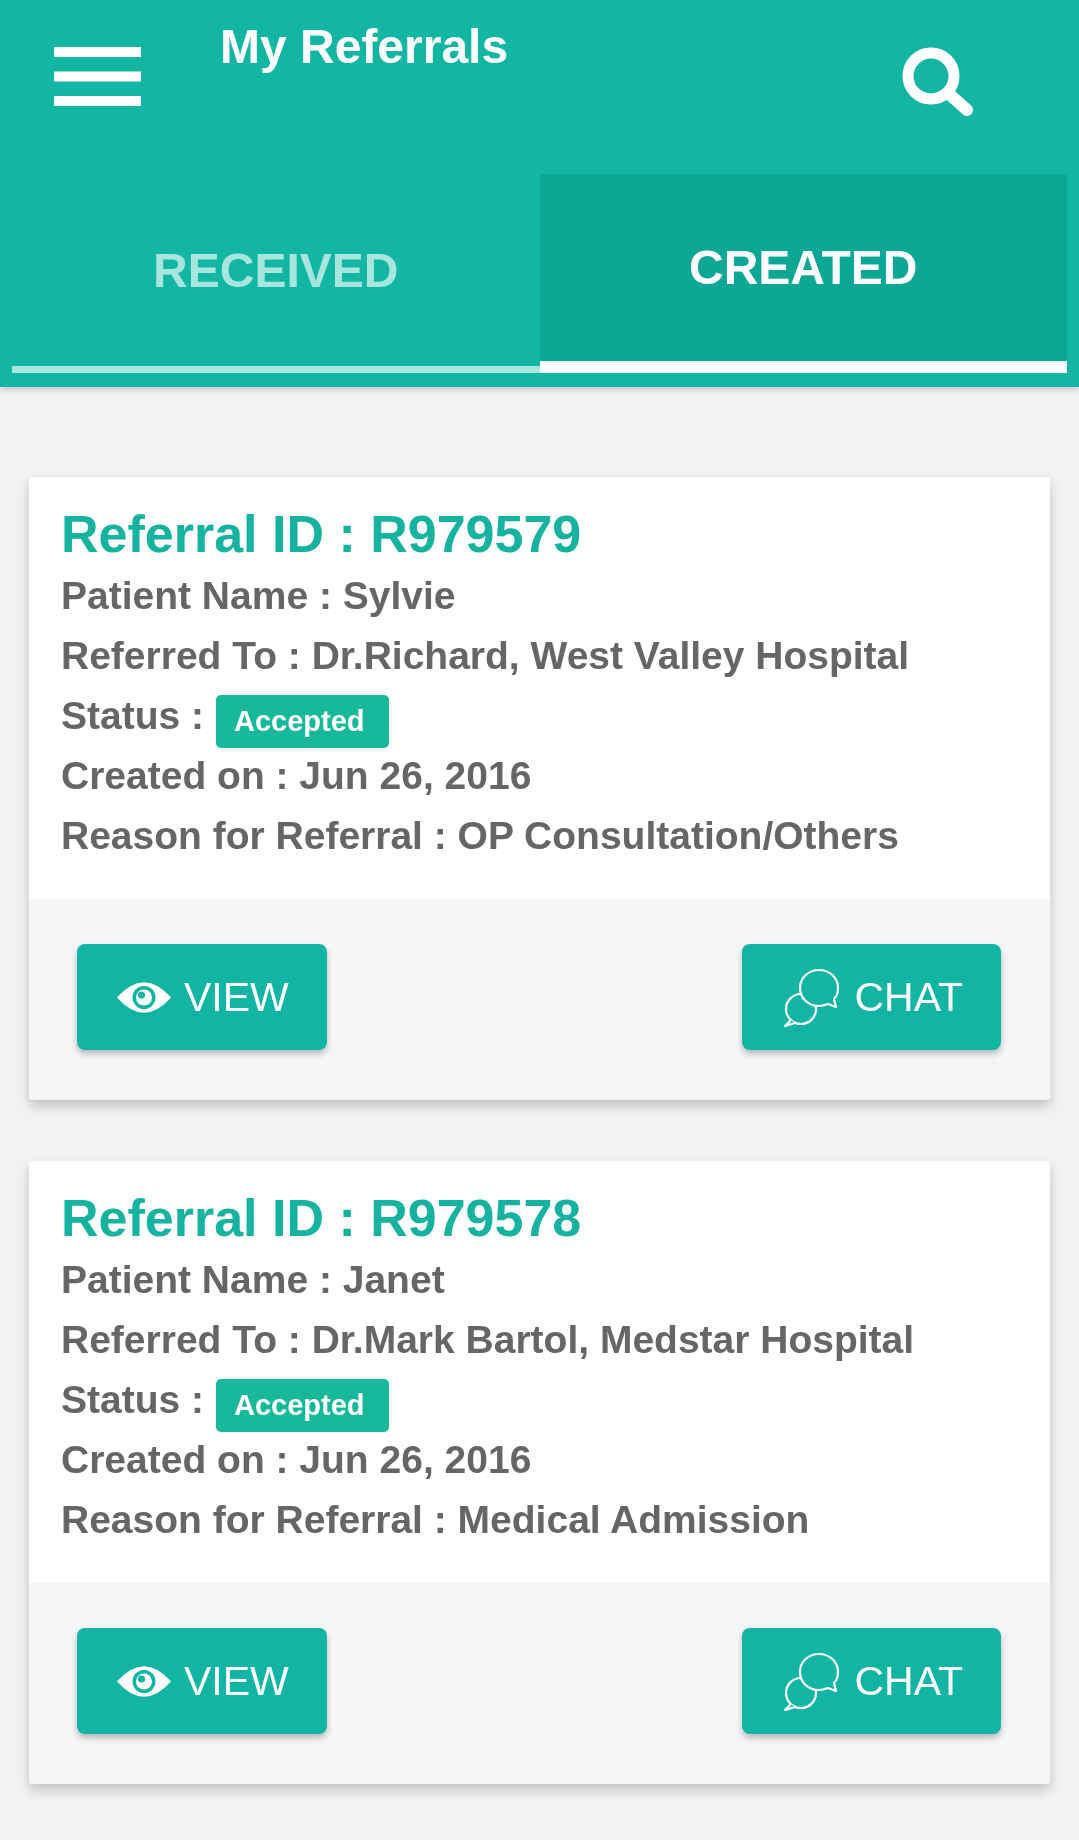 The image size is (1079, 1840). I want to click on patient-name: Patient Name : Janet, so click(253, 1280).